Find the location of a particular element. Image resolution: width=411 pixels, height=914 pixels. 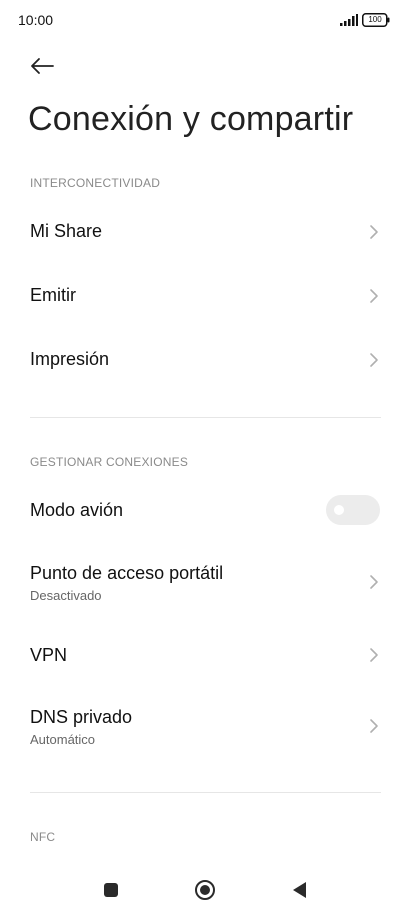

settings-item-dns-privado: DNS privado Automático is located at coordinates (205, 728).